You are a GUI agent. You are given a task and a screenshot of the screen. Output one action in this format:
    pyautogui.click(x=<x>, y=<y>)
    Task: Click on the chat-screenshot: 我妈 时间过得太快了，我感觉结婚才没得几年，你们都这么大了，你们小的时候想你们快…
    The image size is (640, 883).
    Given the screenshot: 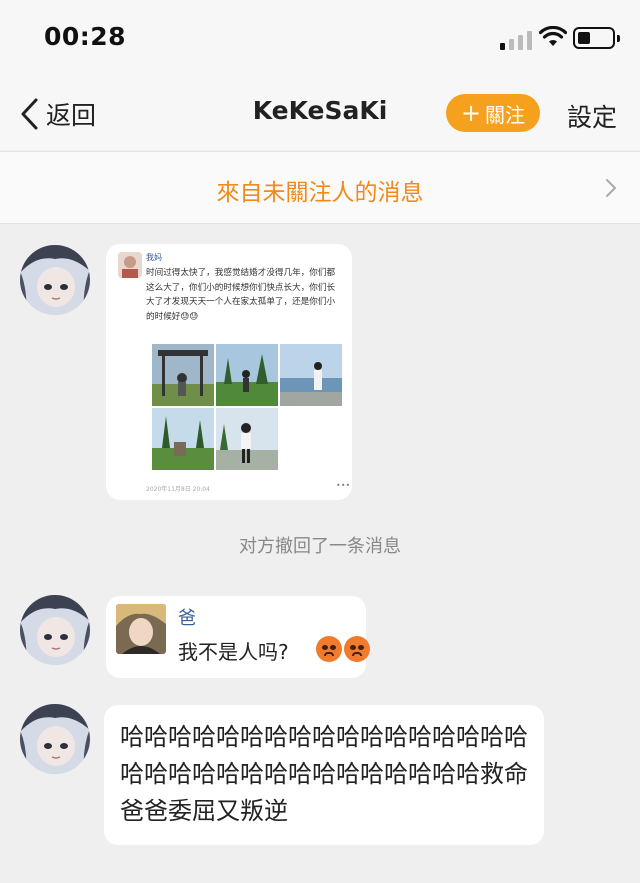 What is the action you would take?
    pyautogui.click(x=231, y=372)
    